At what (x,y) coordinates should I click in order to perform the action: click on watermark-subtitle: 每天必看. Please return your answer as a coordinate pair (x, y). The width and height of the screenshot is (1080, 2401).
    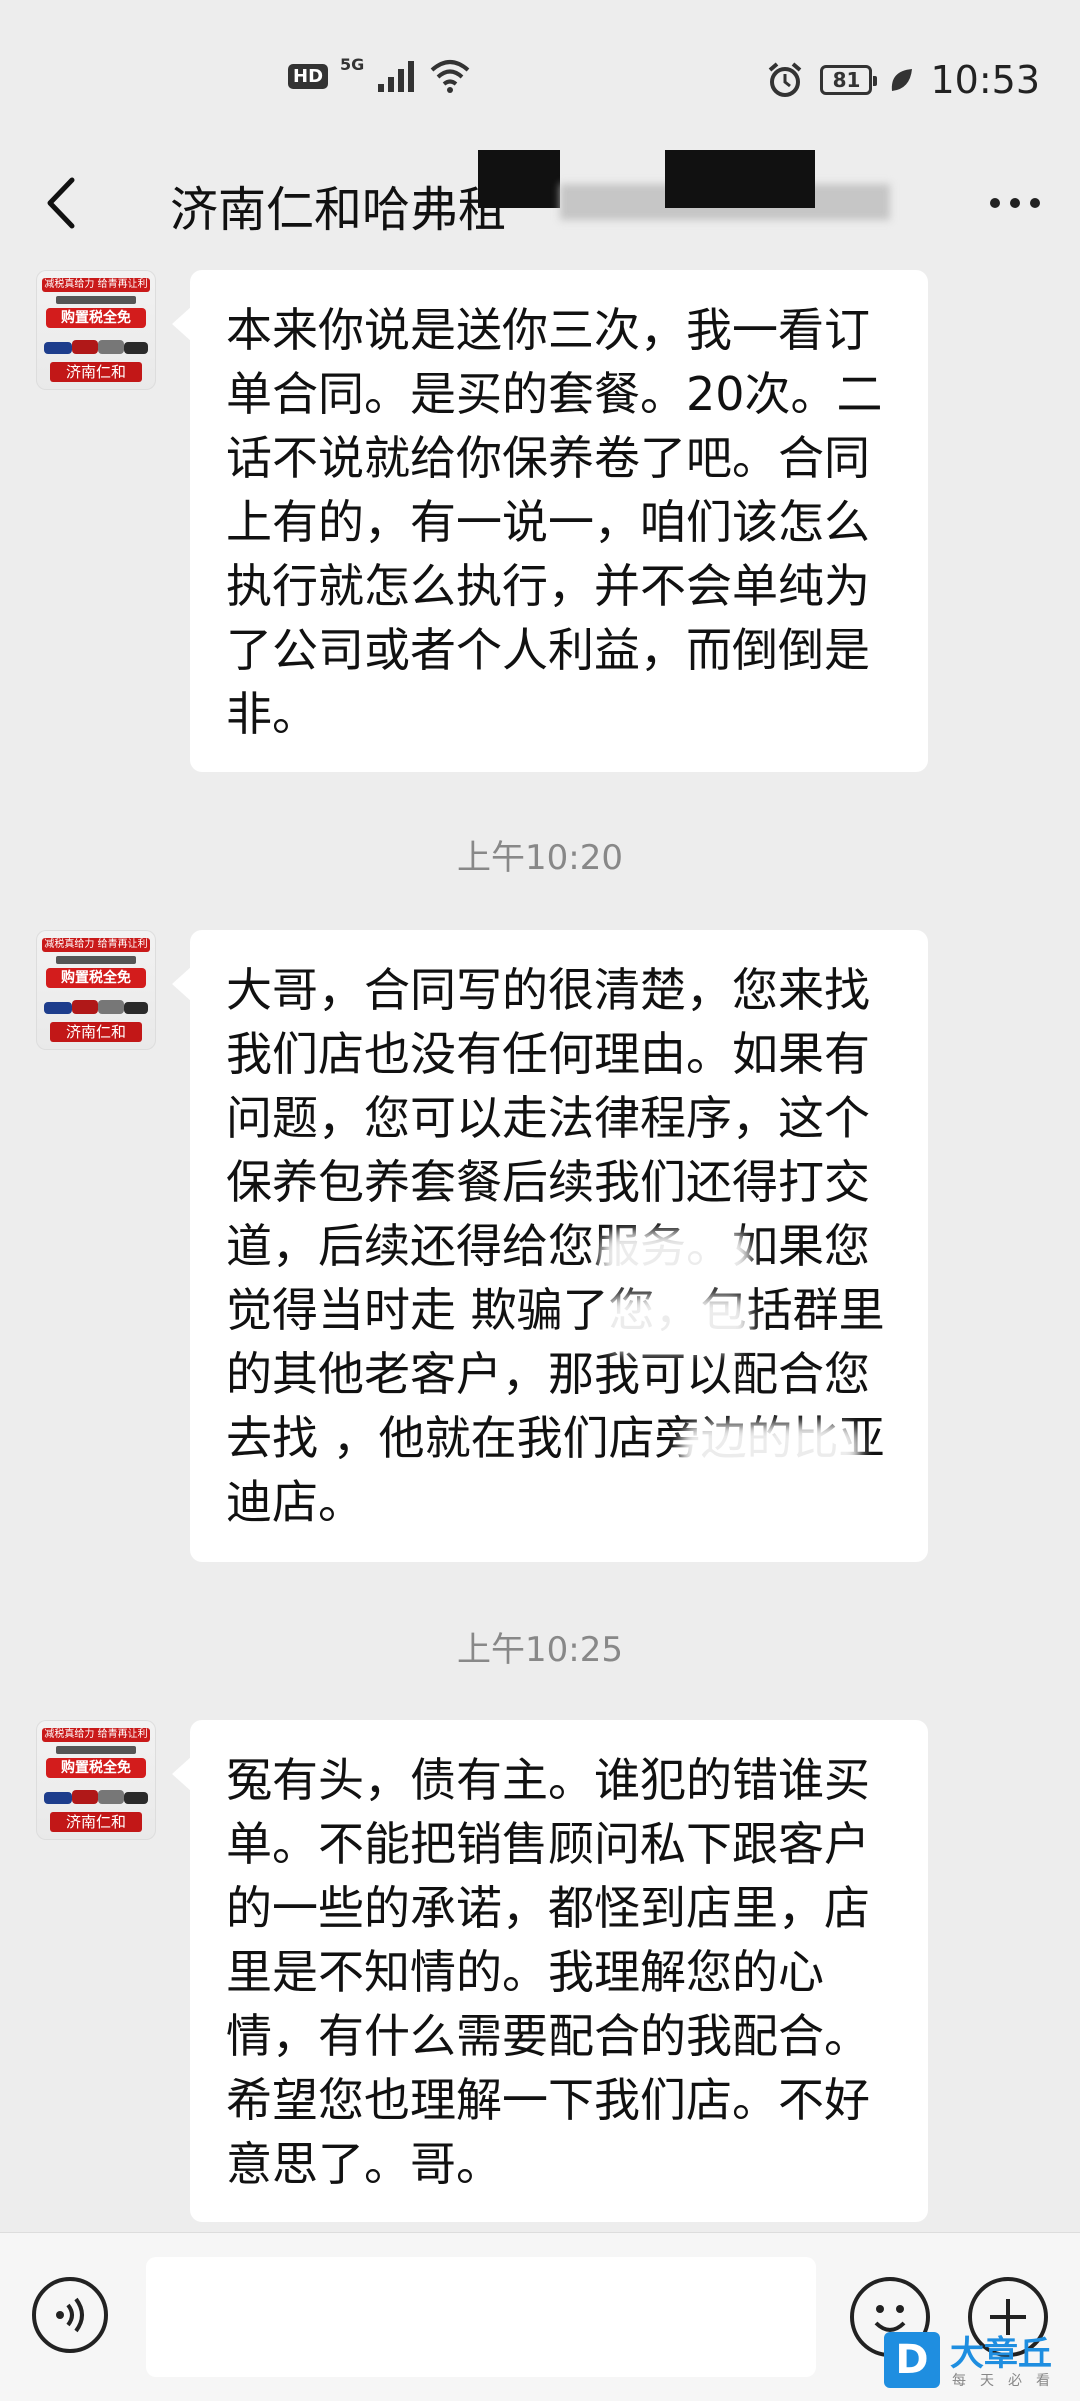
    Looking at the image, I should click on (1008, 2381).